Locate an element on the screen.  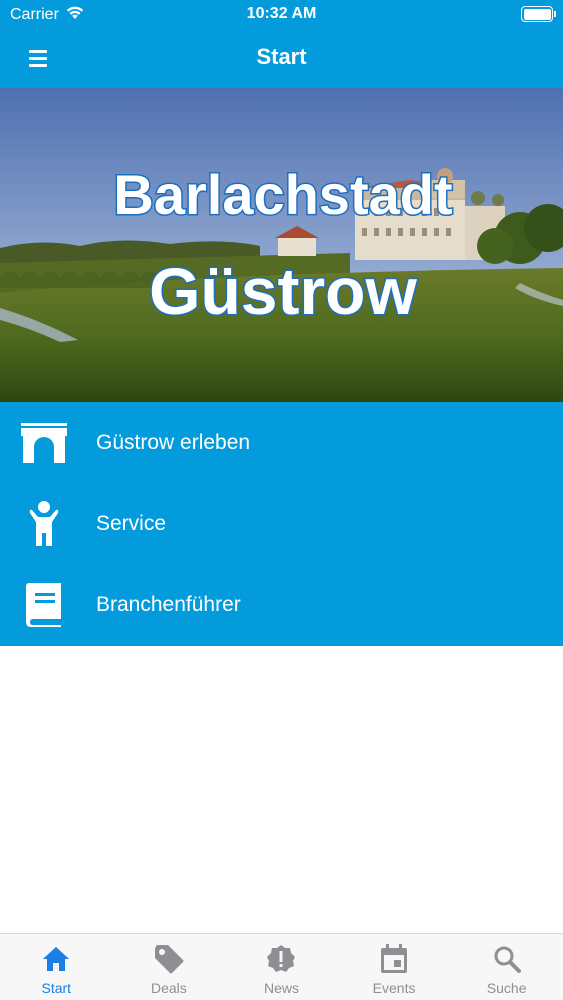
page-title: Start is located at coordinates (281, 56).